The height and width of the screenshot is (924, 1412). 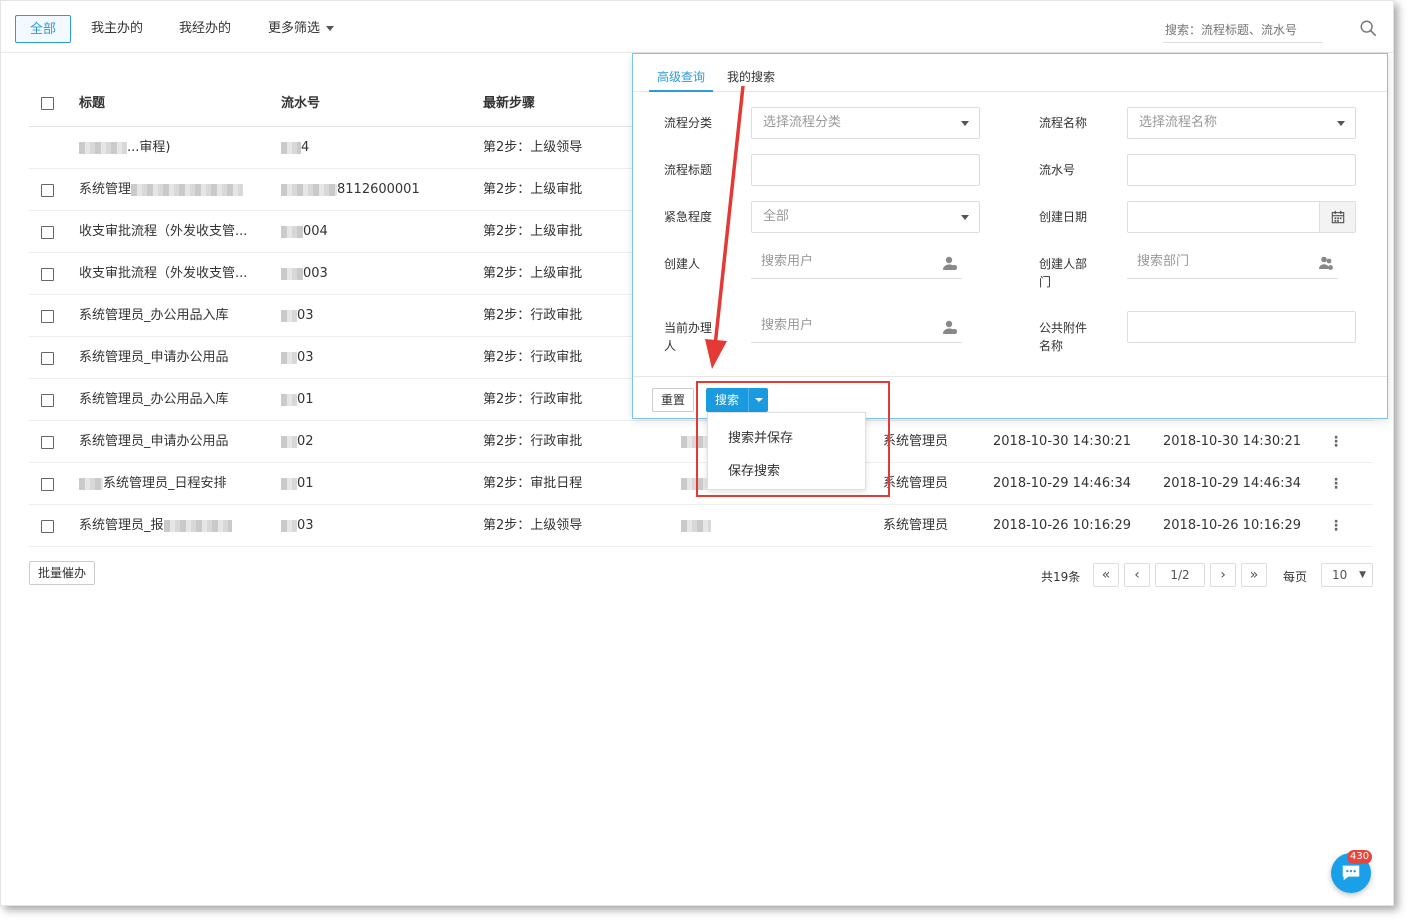 I want to click on select-all-checkbox, so click(x=47, y=103).